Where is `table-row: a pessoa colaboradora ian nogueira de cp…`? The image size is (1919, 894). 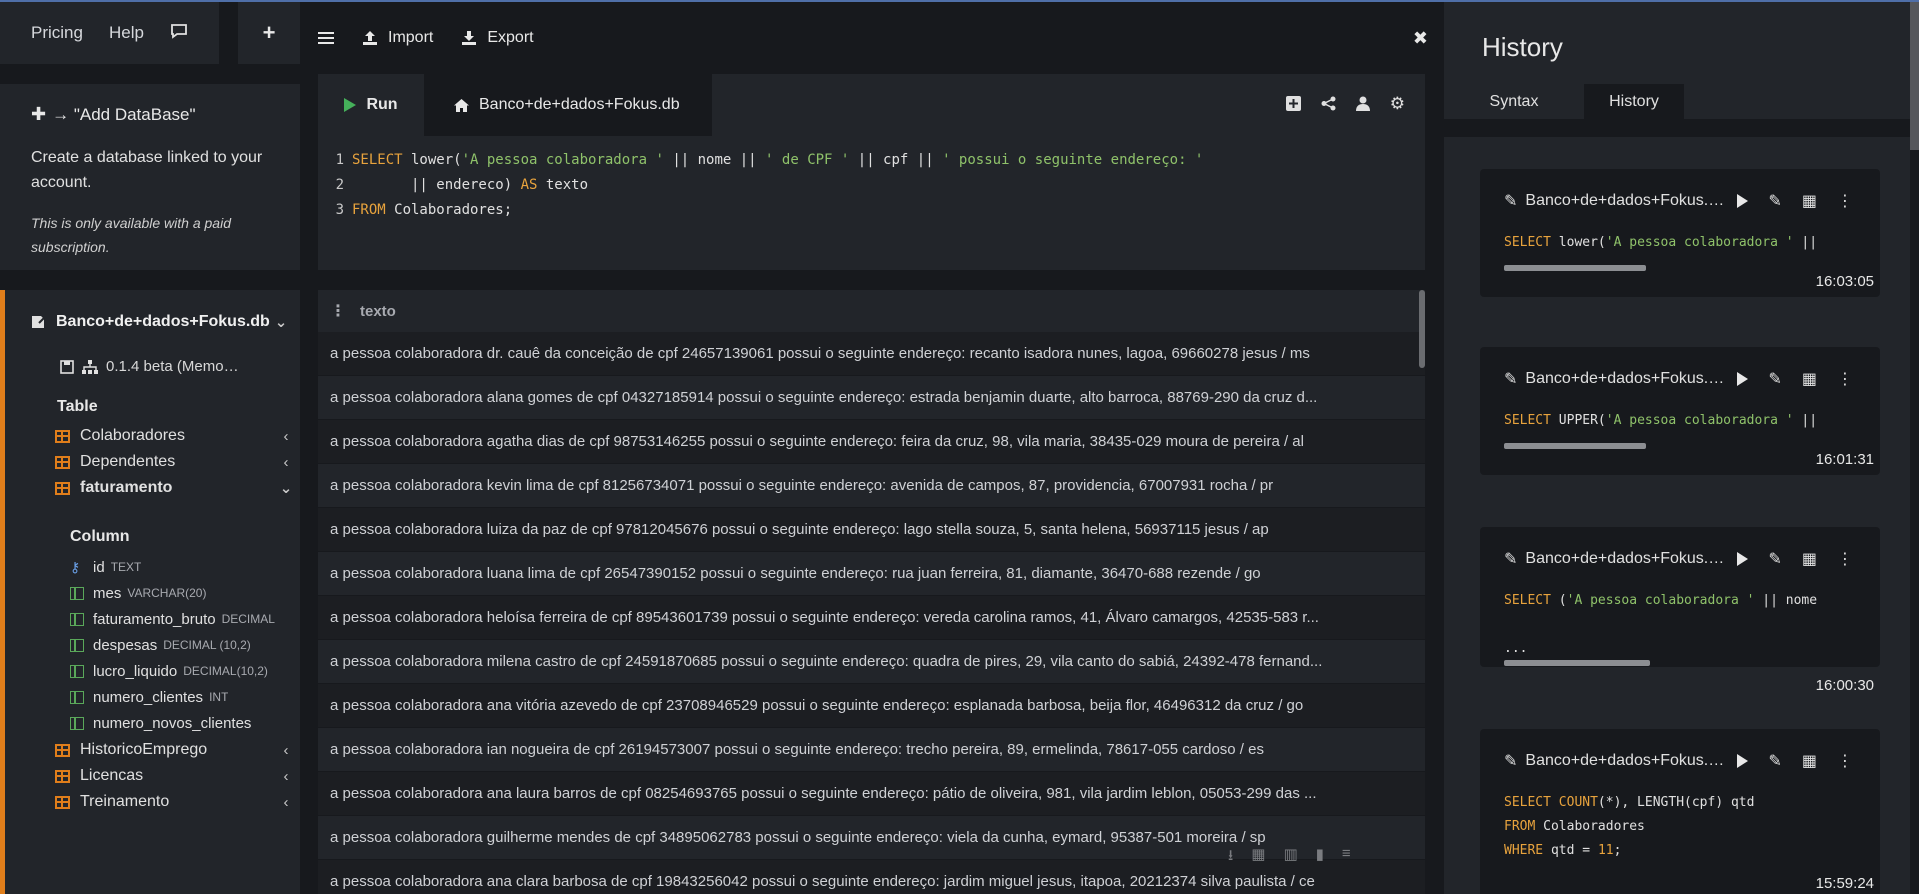
table-row: a pessoa colaboradora ian nogueira de cp… is located at coordinates (871, 750).